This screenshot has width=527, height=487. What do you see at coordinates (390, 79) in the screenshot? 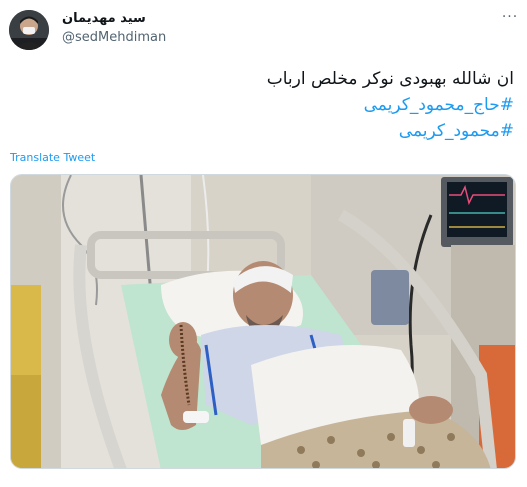
I see `tweet-text-line: ان شالله بهبودی نوکر مخلص ارباب` at bounding box center [390, 79].